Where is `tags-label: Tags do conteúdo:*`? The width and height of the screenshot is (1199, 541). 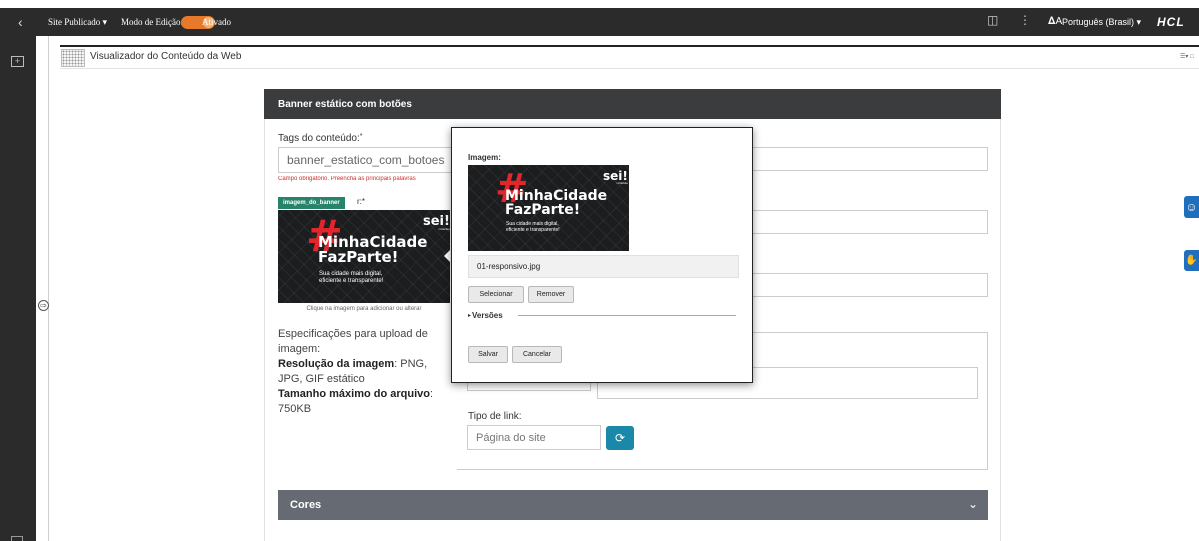 tags-label: Tags do conteúdo:* is located at coordinates (320, 138).